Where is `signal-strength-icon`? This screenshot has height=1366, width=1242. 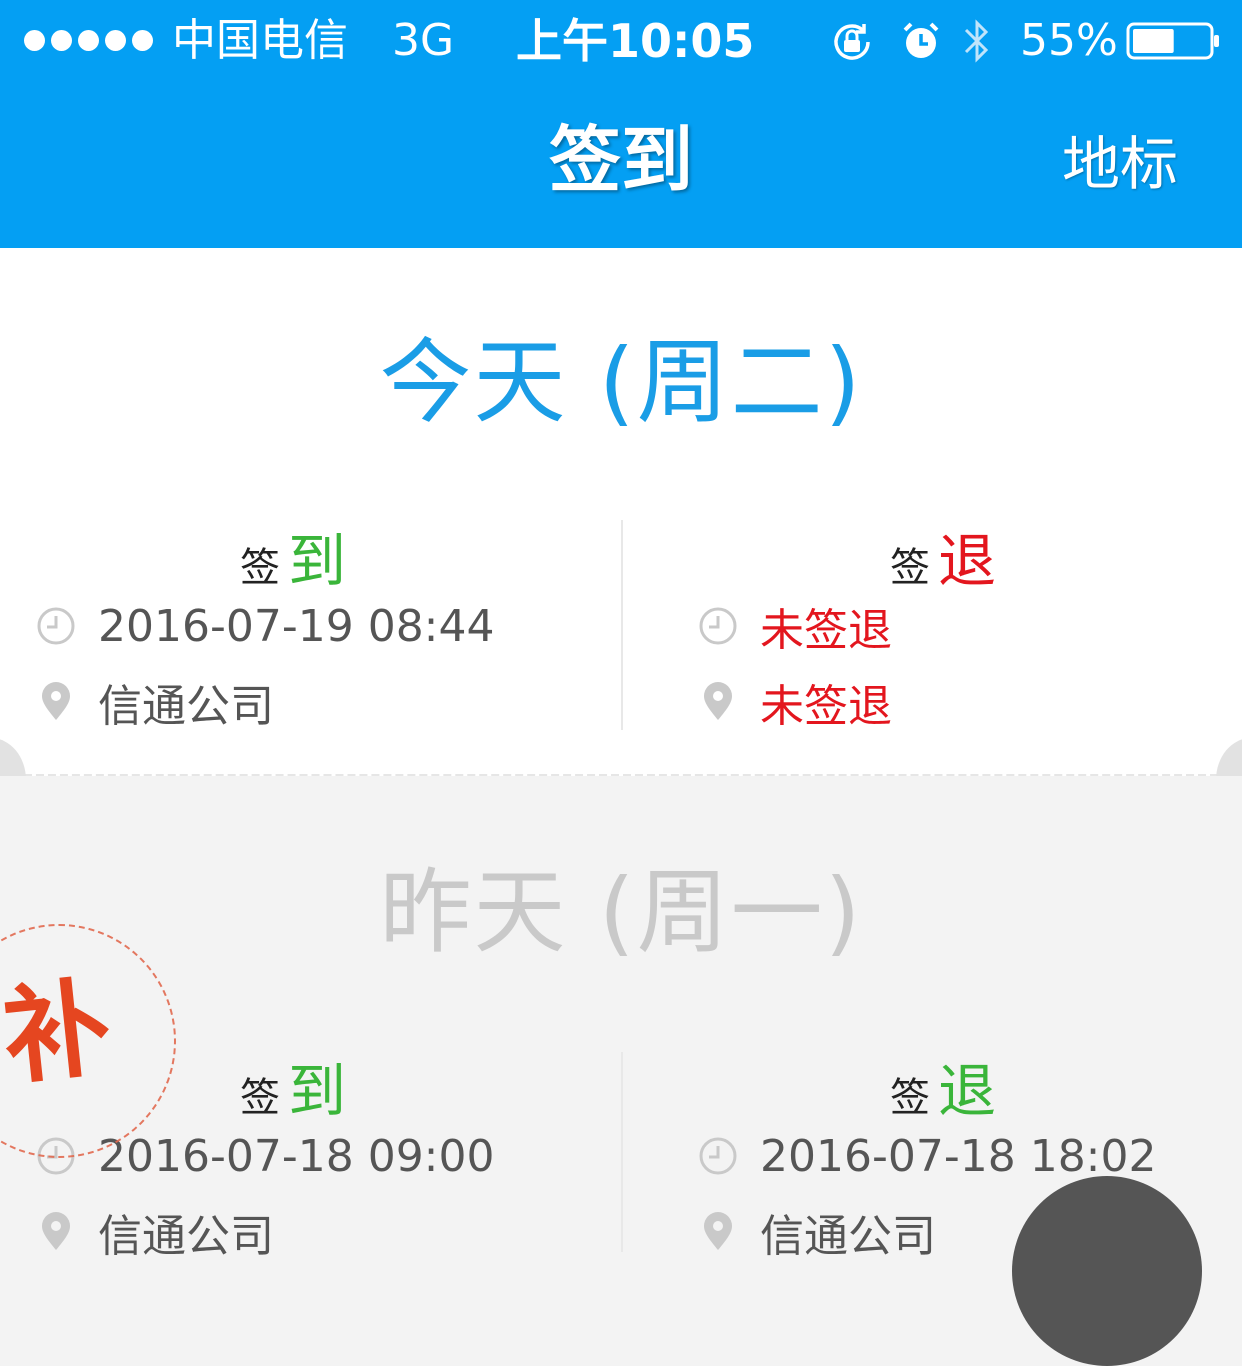 signal-strength-icon is located at coordinates (88, 40).